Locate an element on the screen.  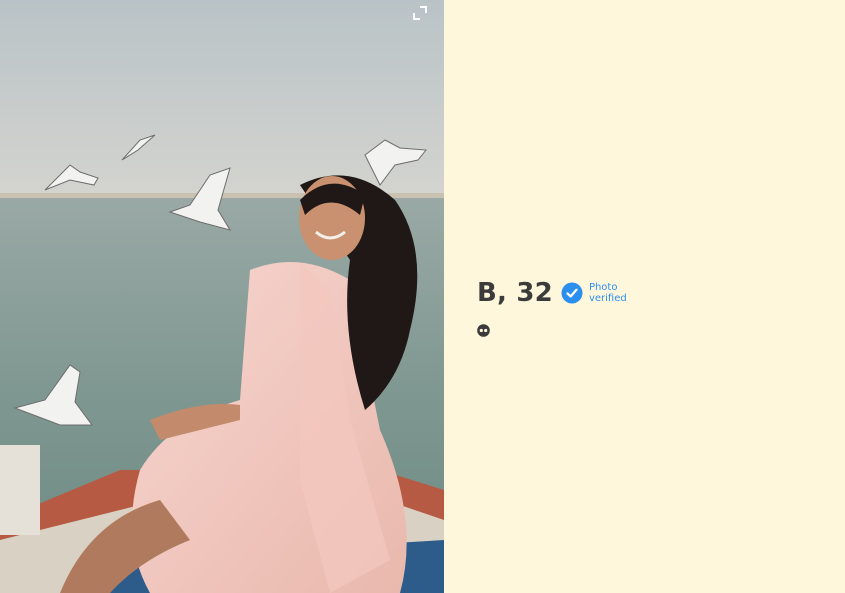
expand-photo-button is located at coordinates (420, 13).